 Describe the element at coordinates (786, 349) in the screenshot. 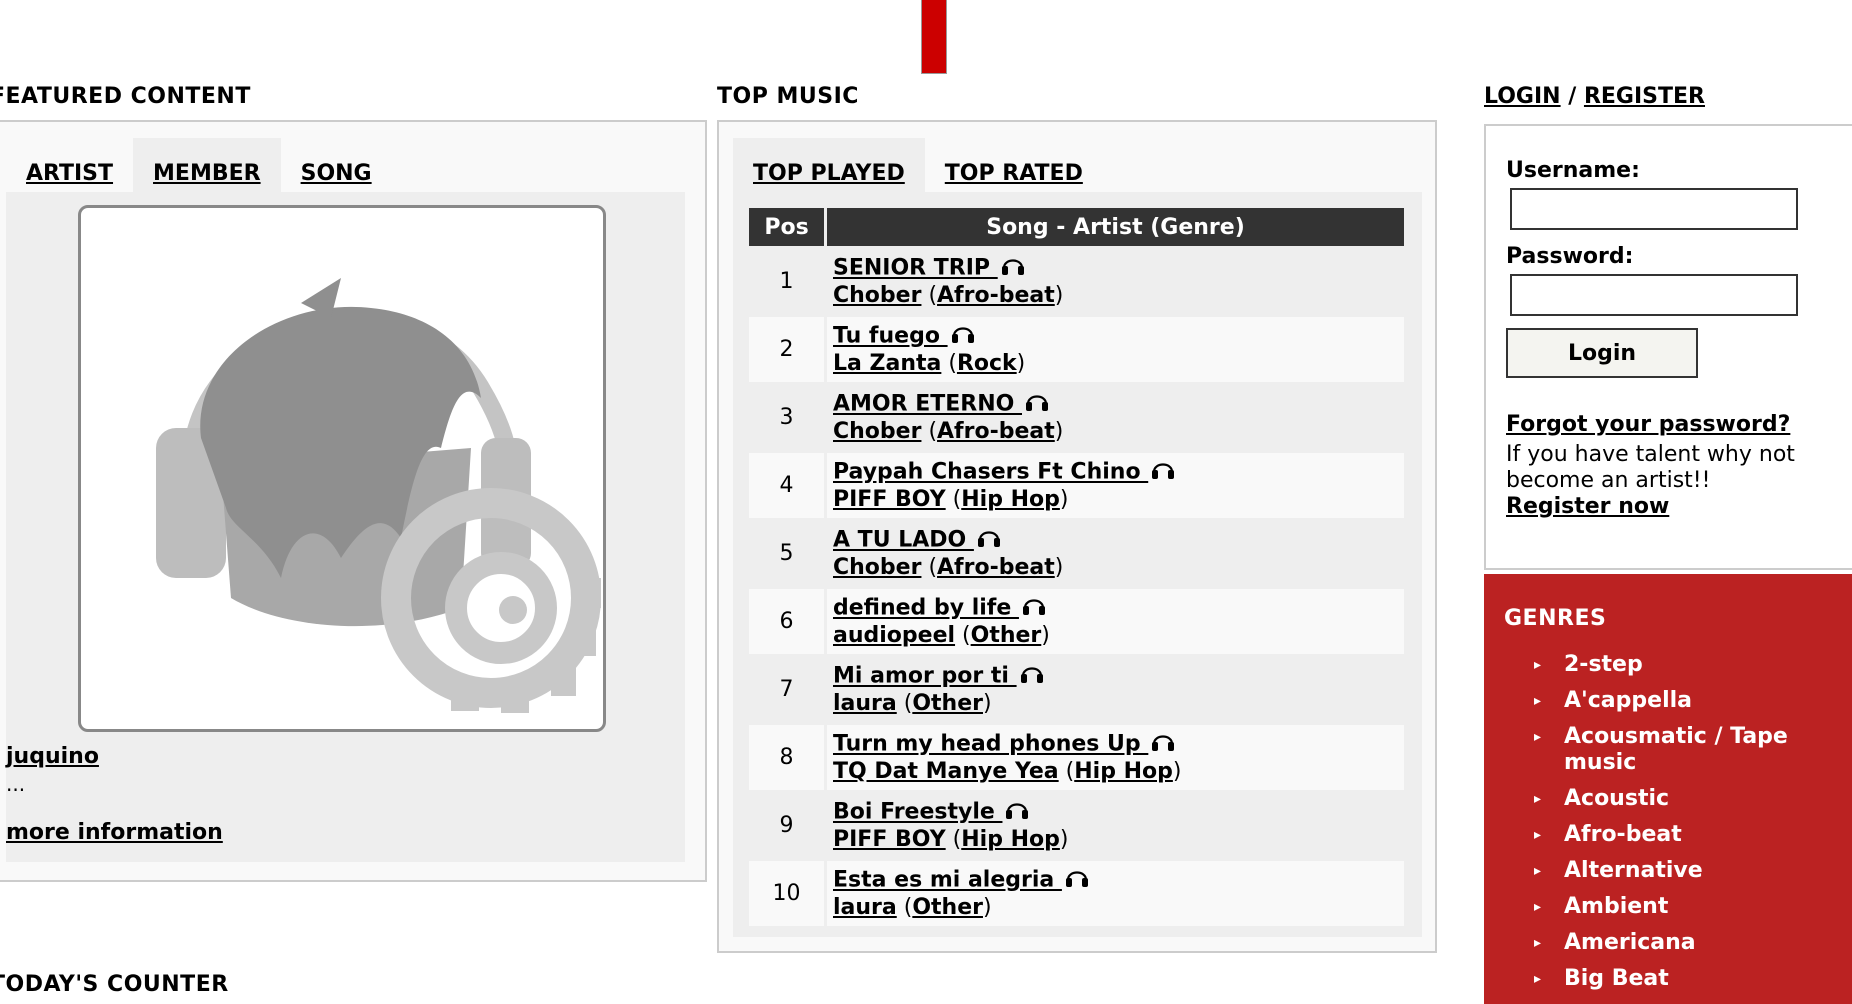

I see `row-position: 2` at that location.